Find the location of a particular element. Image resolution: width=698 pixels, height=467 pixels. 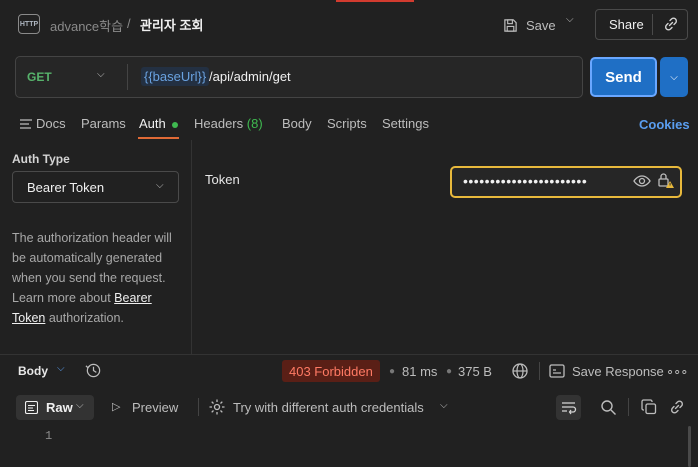

active-indicator is located at coordinates (375, 1).